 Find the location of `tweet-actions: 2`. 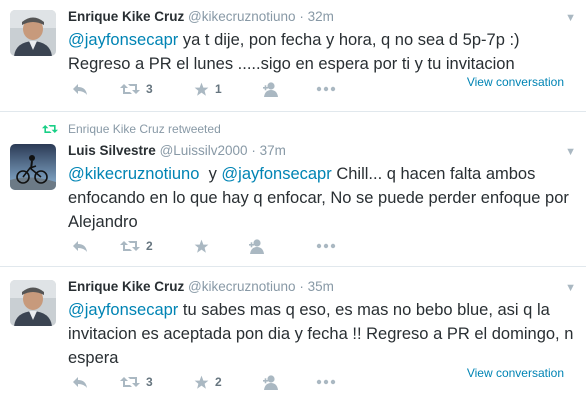

tweet-actions: 2 is located at coordinates (323, 246).